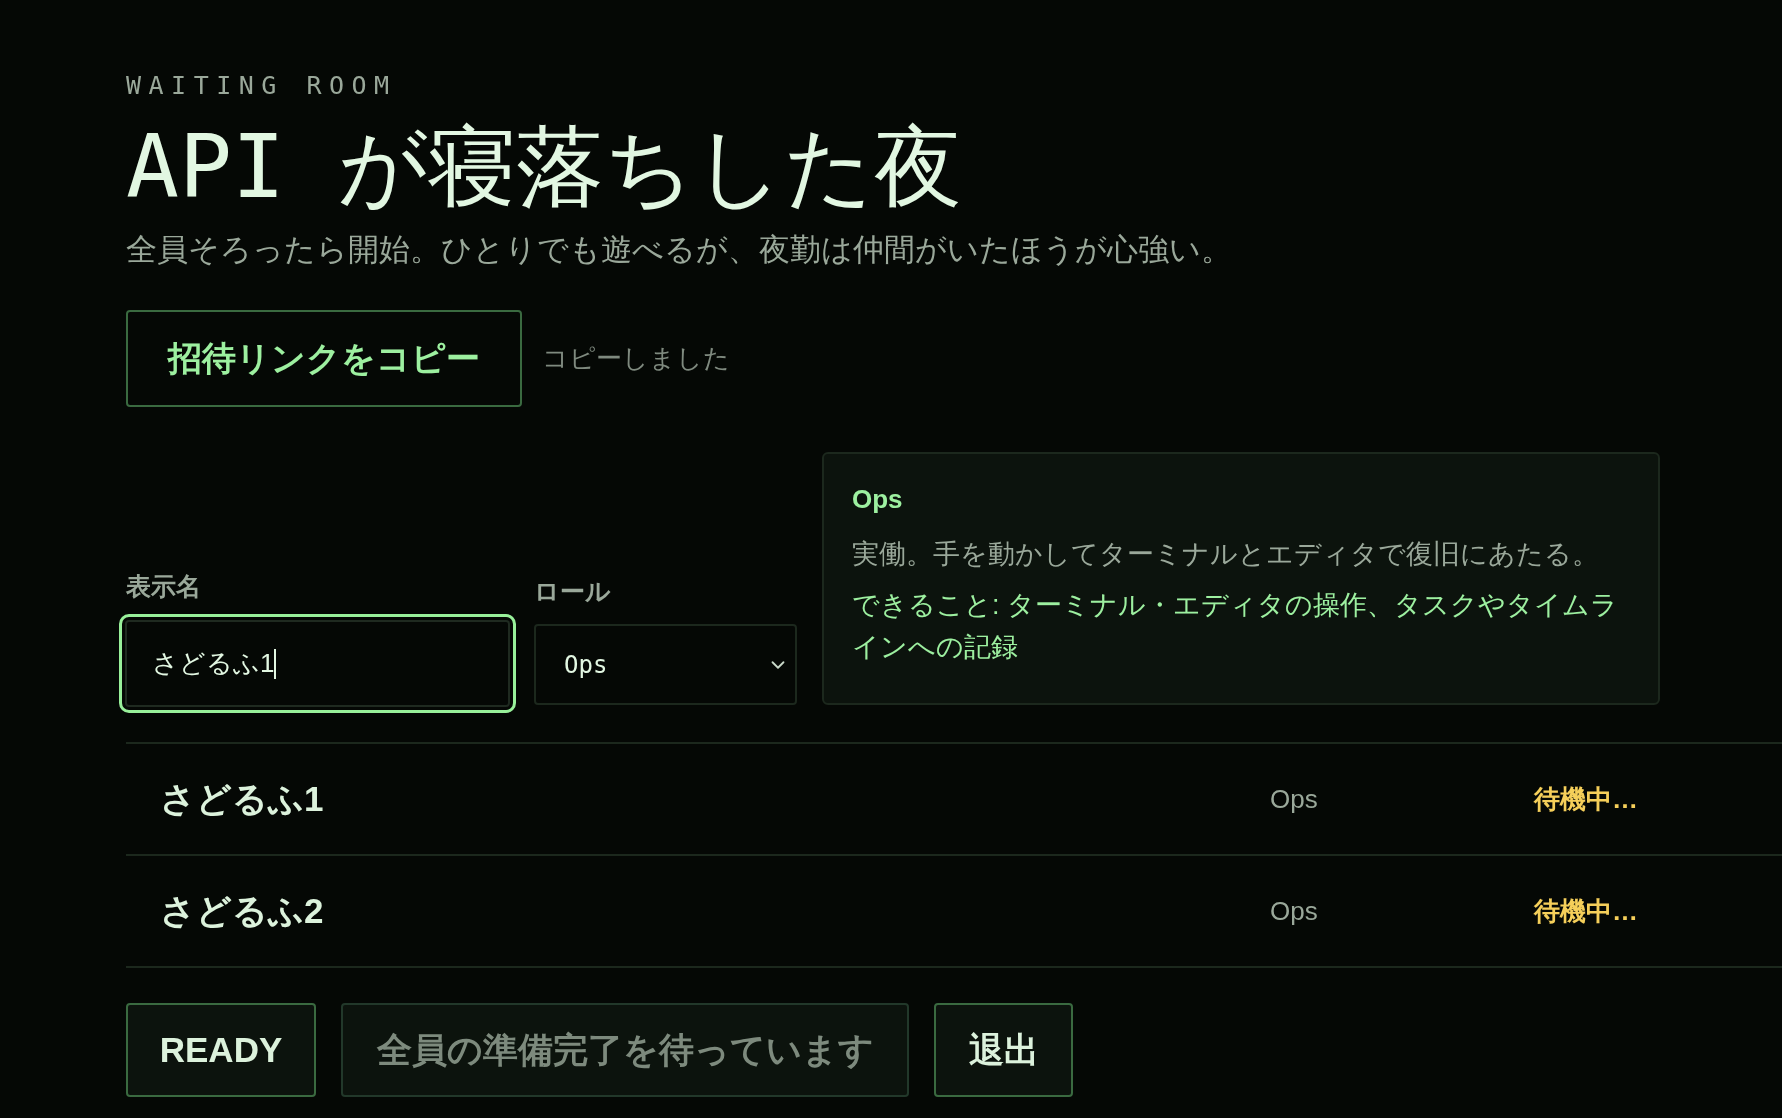 Image resolution: width=1782 pixels, height=1118 pixels. Describe the element at coordinates (275, 663) in the screenshot. I see `text-cursor-icon` at that location.